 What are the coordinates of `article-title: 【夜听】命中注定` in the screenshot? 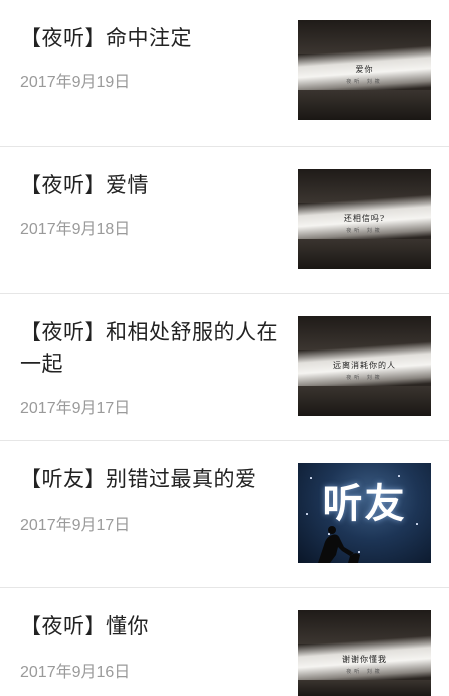 It's located at (149, 38).